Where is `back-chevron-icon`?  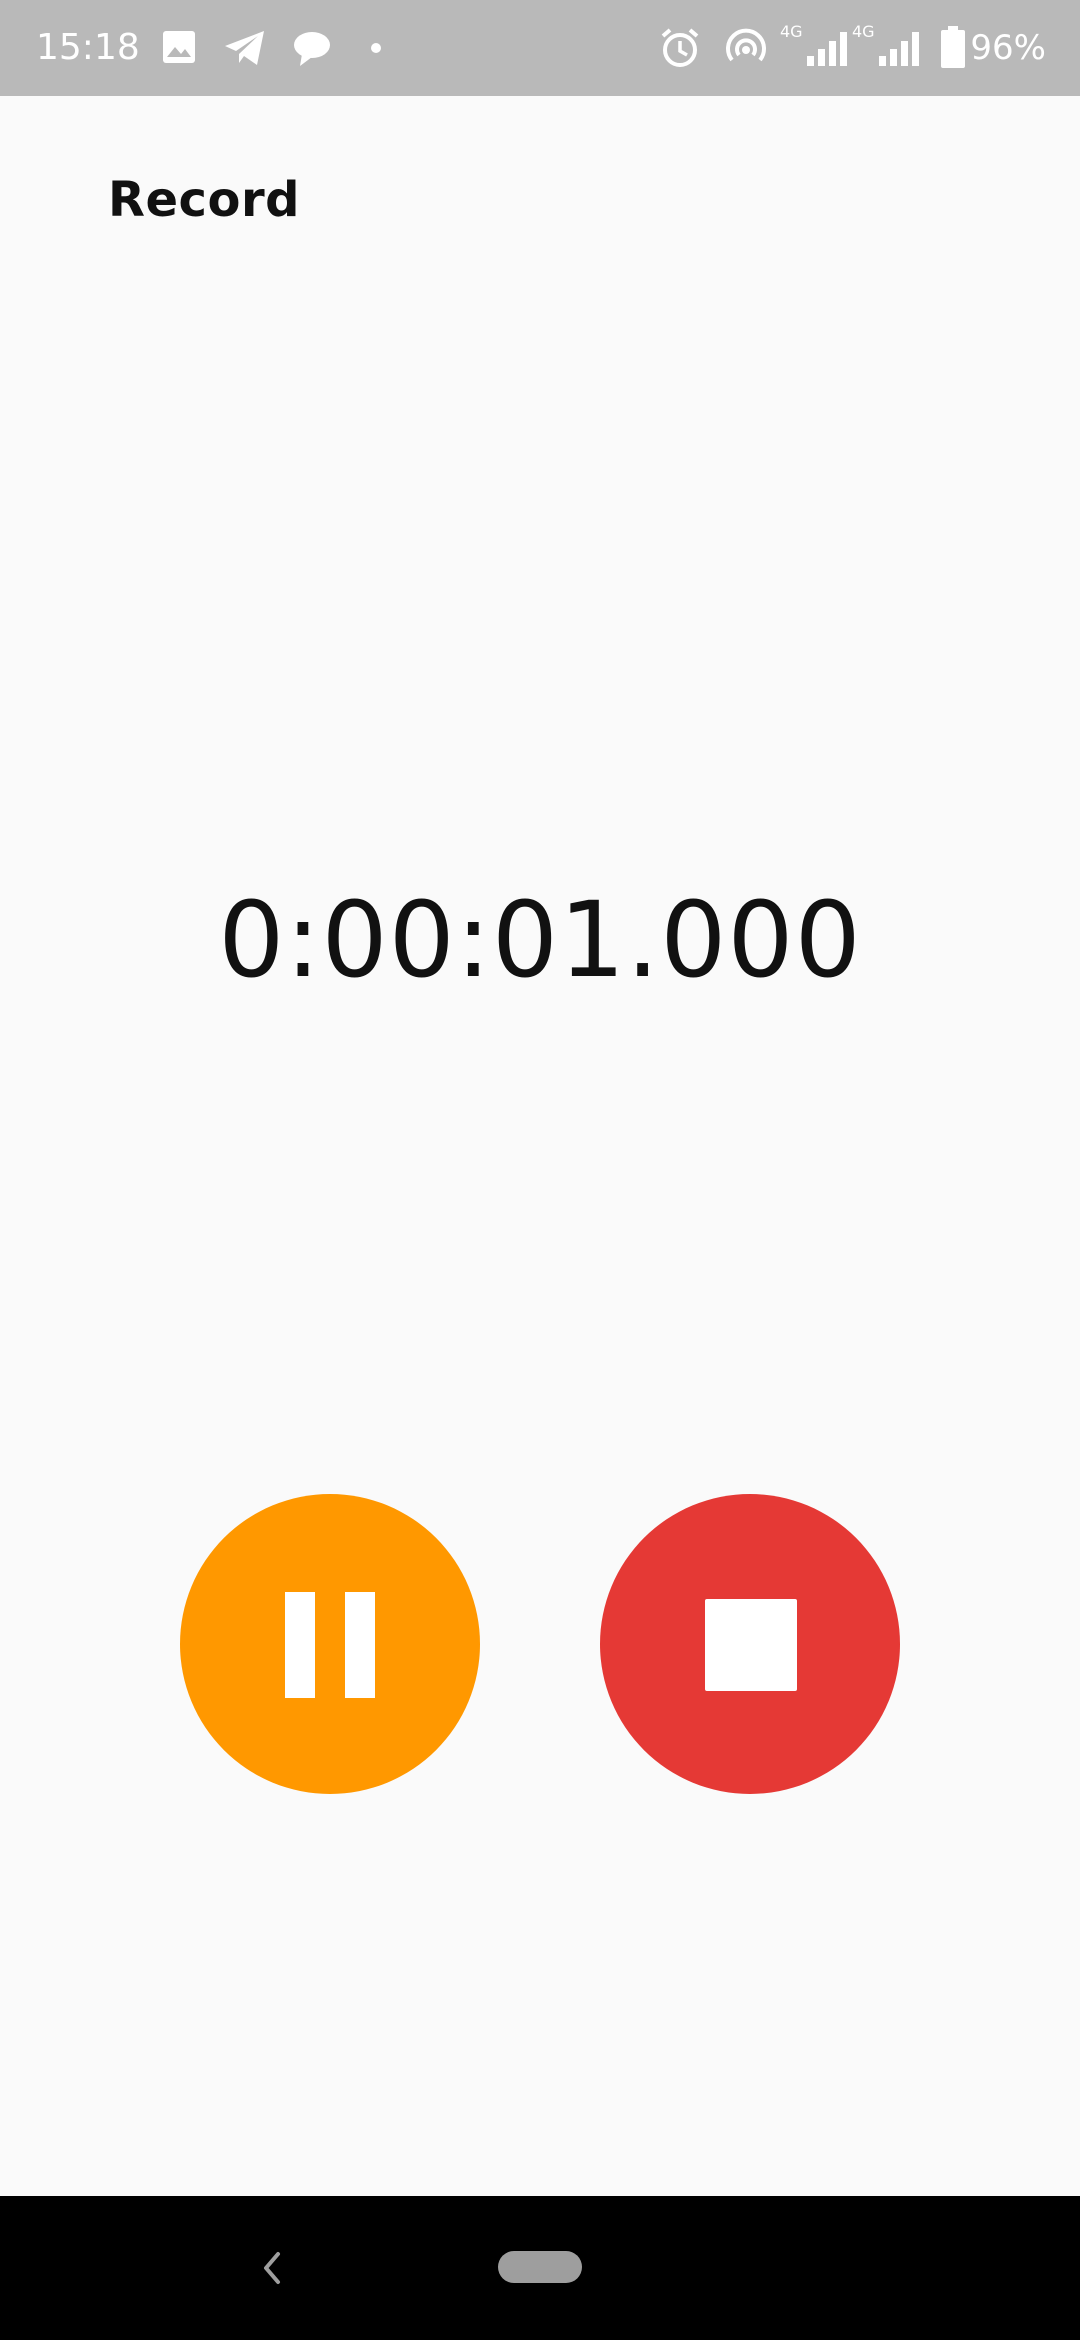 back-chevron-icon is located at coordinates (272, 2268).